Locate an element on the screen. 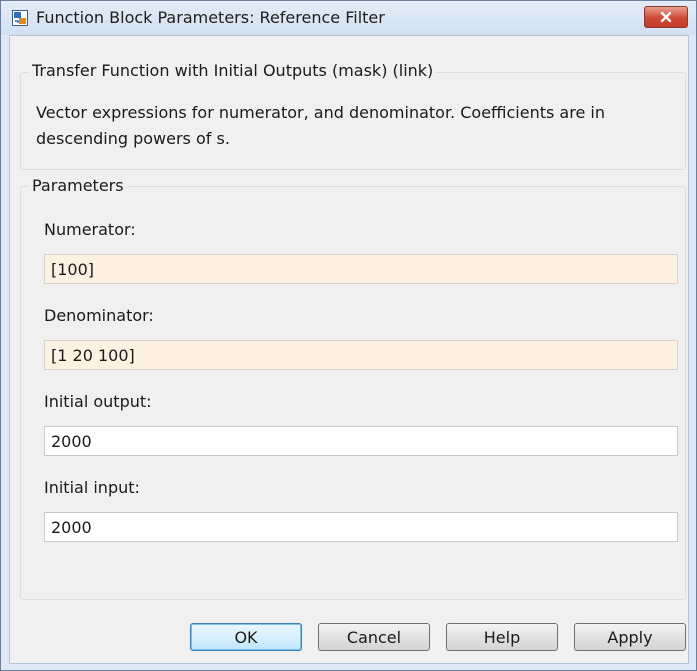 Image resolution: width=697 pixels, height=671 pixels. numerator-field is located at coordinates (361, 269).